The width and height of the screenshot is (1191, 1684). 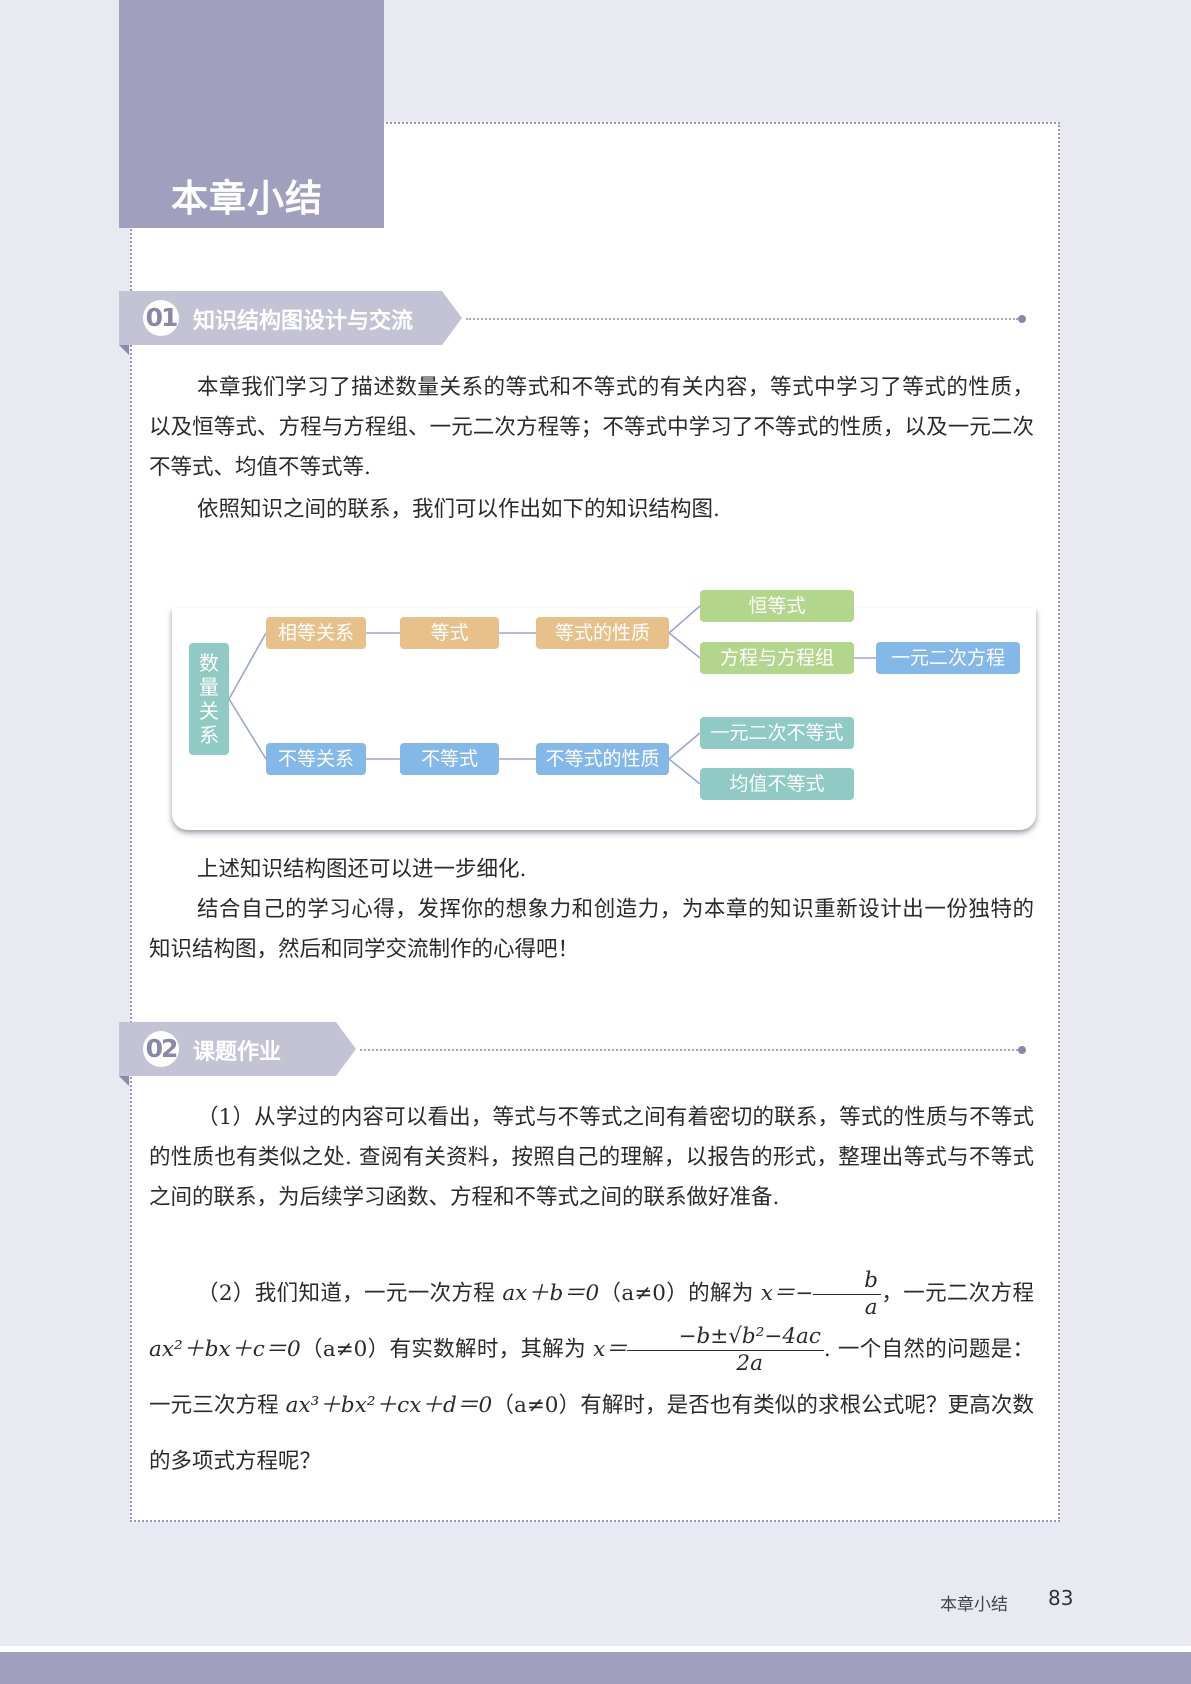 I want to click on node-equations-and-systems: 方程与方程组, so click(x=777, y=658).